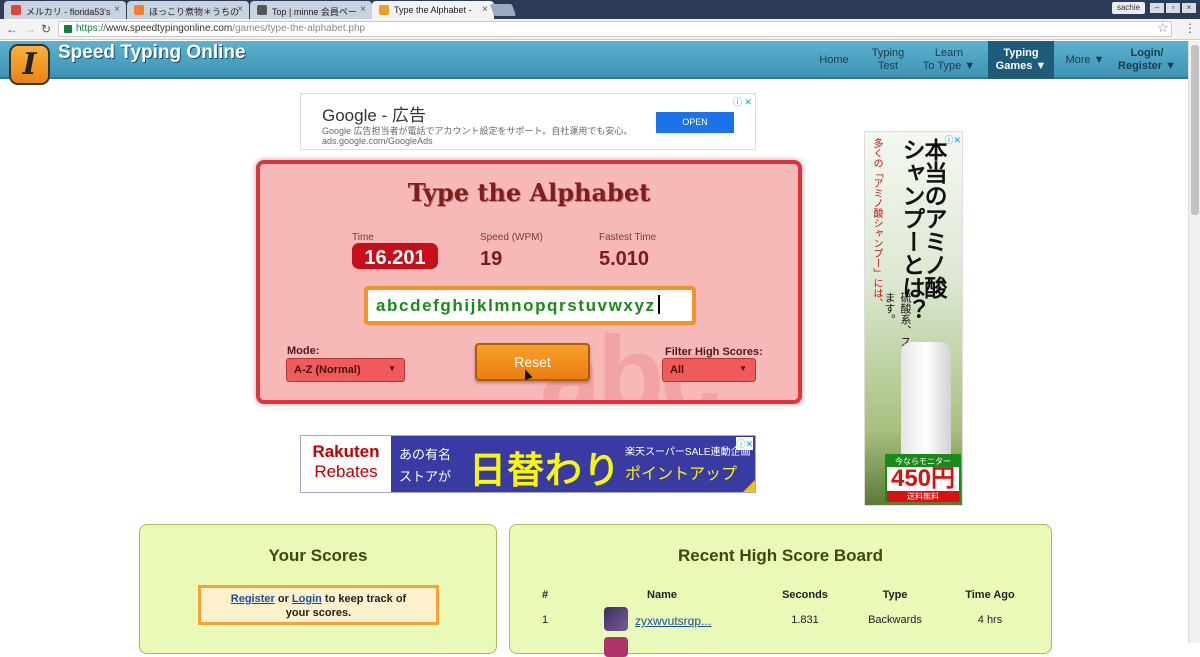  I want to click on reload-icon: ↻, so click(46, 29).